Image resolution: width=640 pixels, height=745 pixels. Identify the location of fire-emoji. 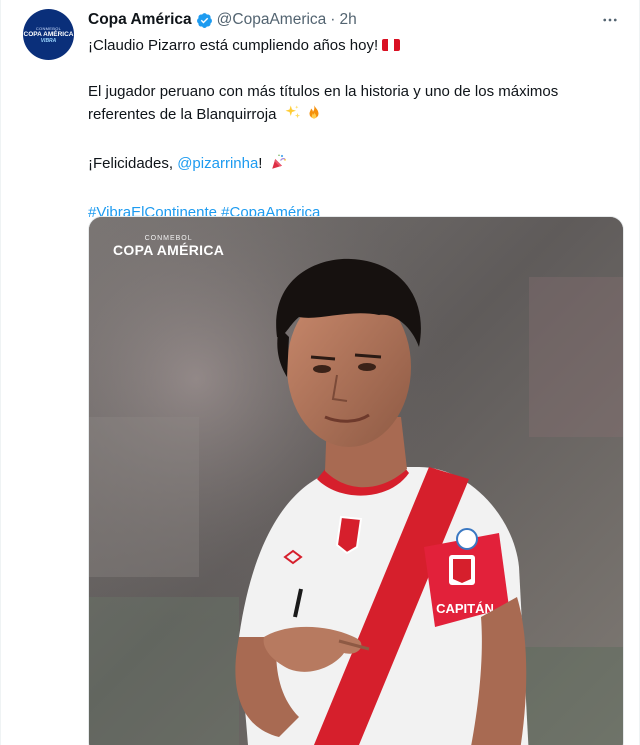
(314, 116).